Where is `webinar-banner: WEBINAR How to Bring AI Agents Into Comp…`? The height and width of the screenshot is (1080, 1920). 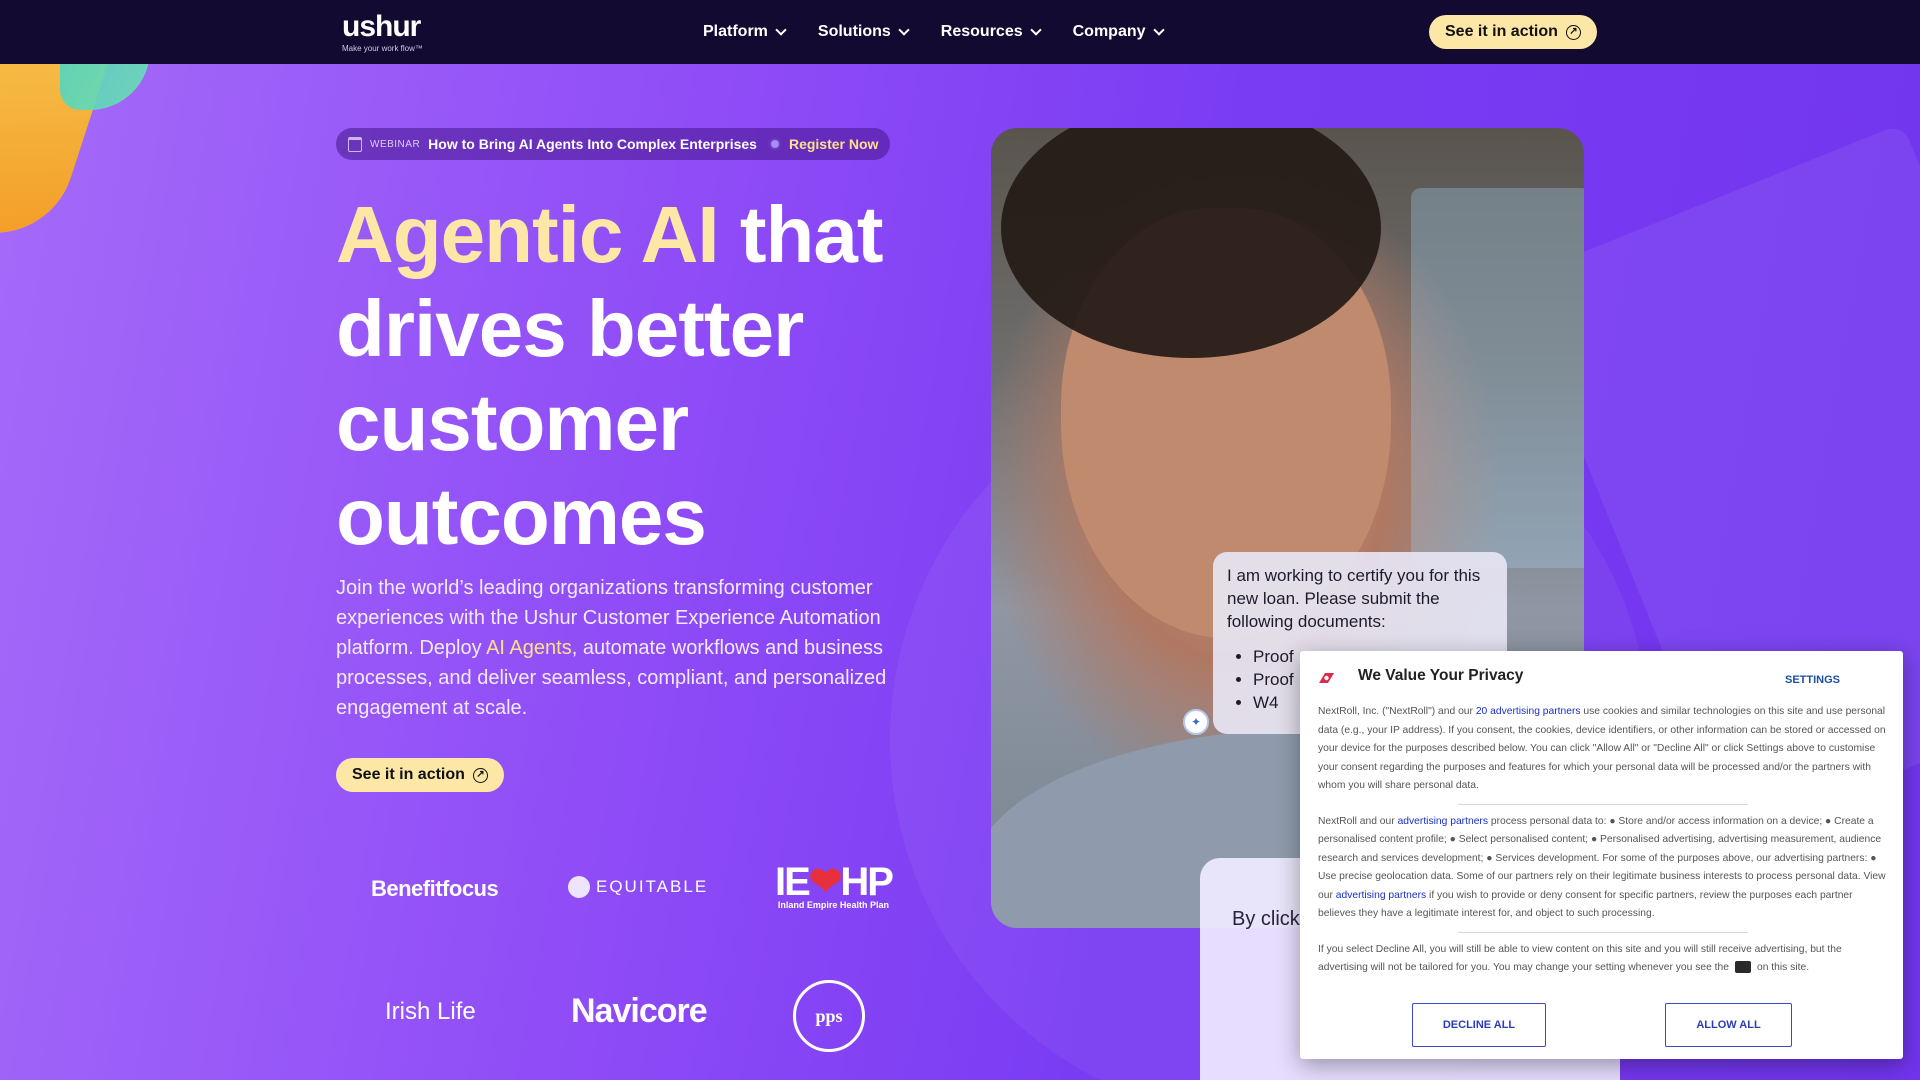 webinar-banner: WEBINAR How to Bring AI Agents Into Comp… is located at coordinates (613, 144).